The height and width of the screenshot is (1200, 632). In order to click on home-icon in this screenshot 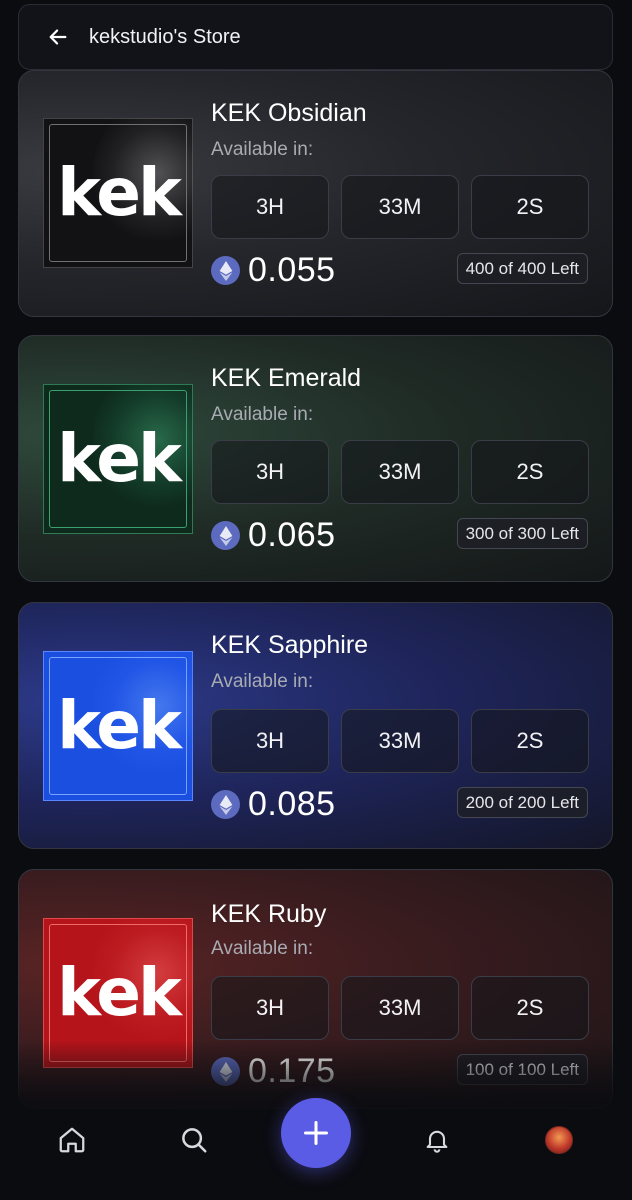, I will do `click(72, 1140)`.